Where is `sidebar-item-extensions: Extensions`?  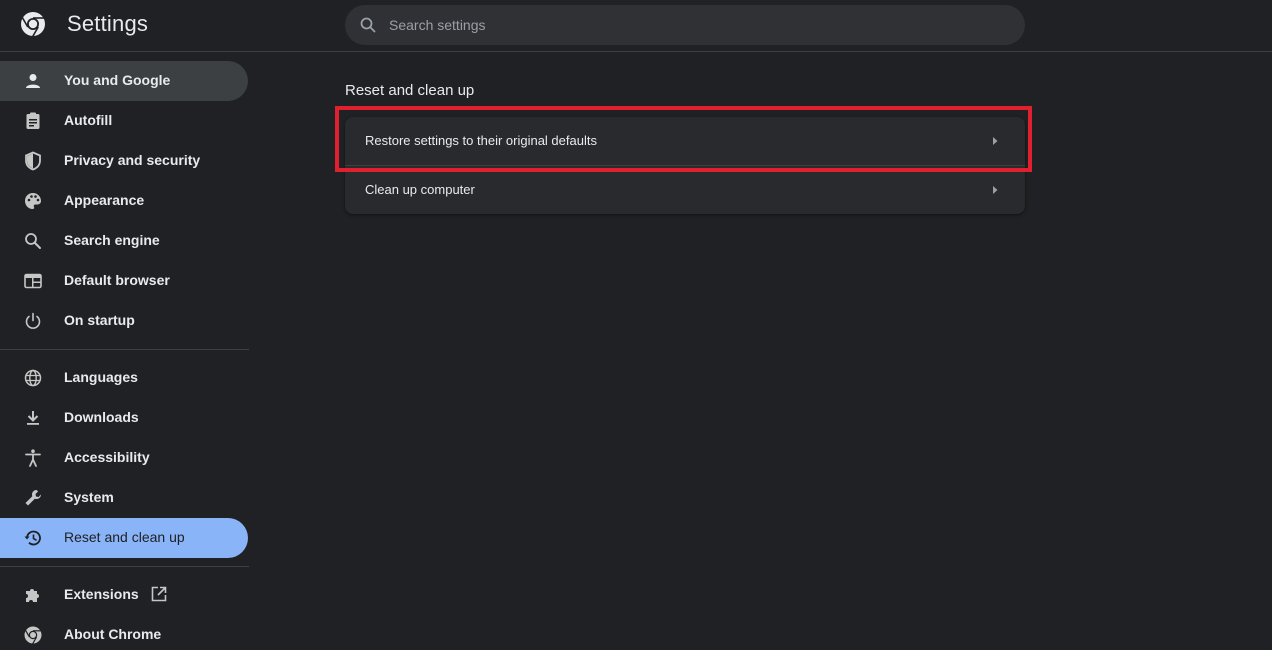 sidebar-item-extensions: Extensions is located at coordinates (124, 595).